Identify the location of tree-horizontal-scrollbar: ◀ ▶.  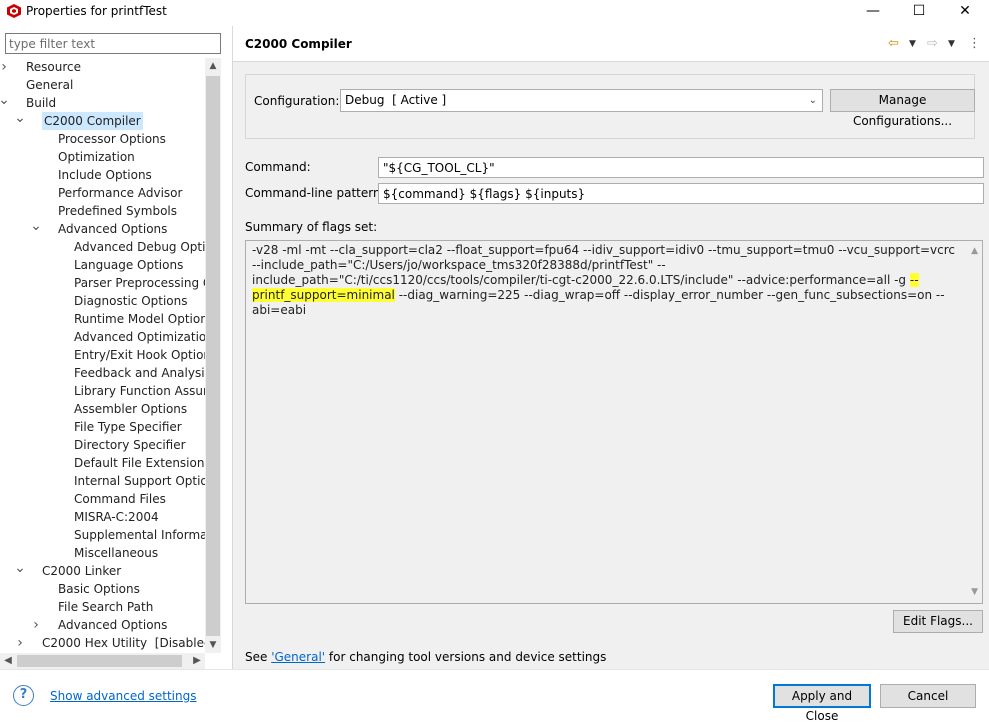
(102, 661).